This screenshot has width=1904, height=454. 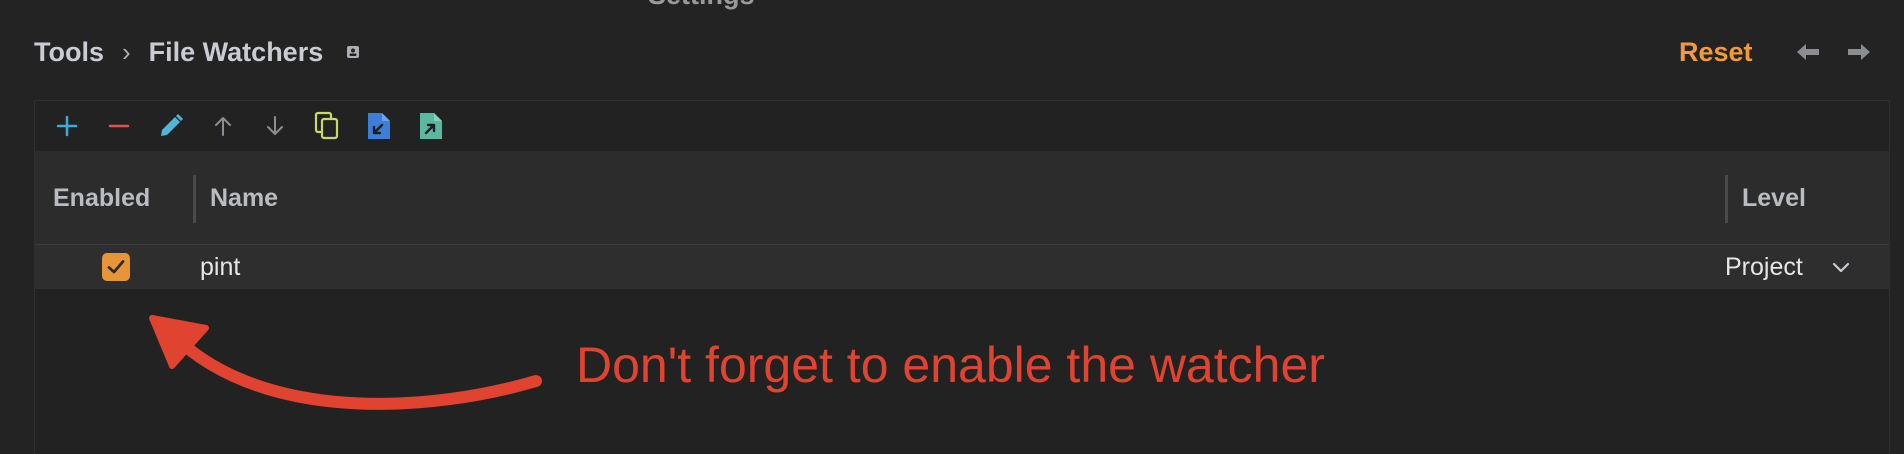 I want to click on annotation-text: Don't forget to enable the watcher, so click(x=950, y=365).